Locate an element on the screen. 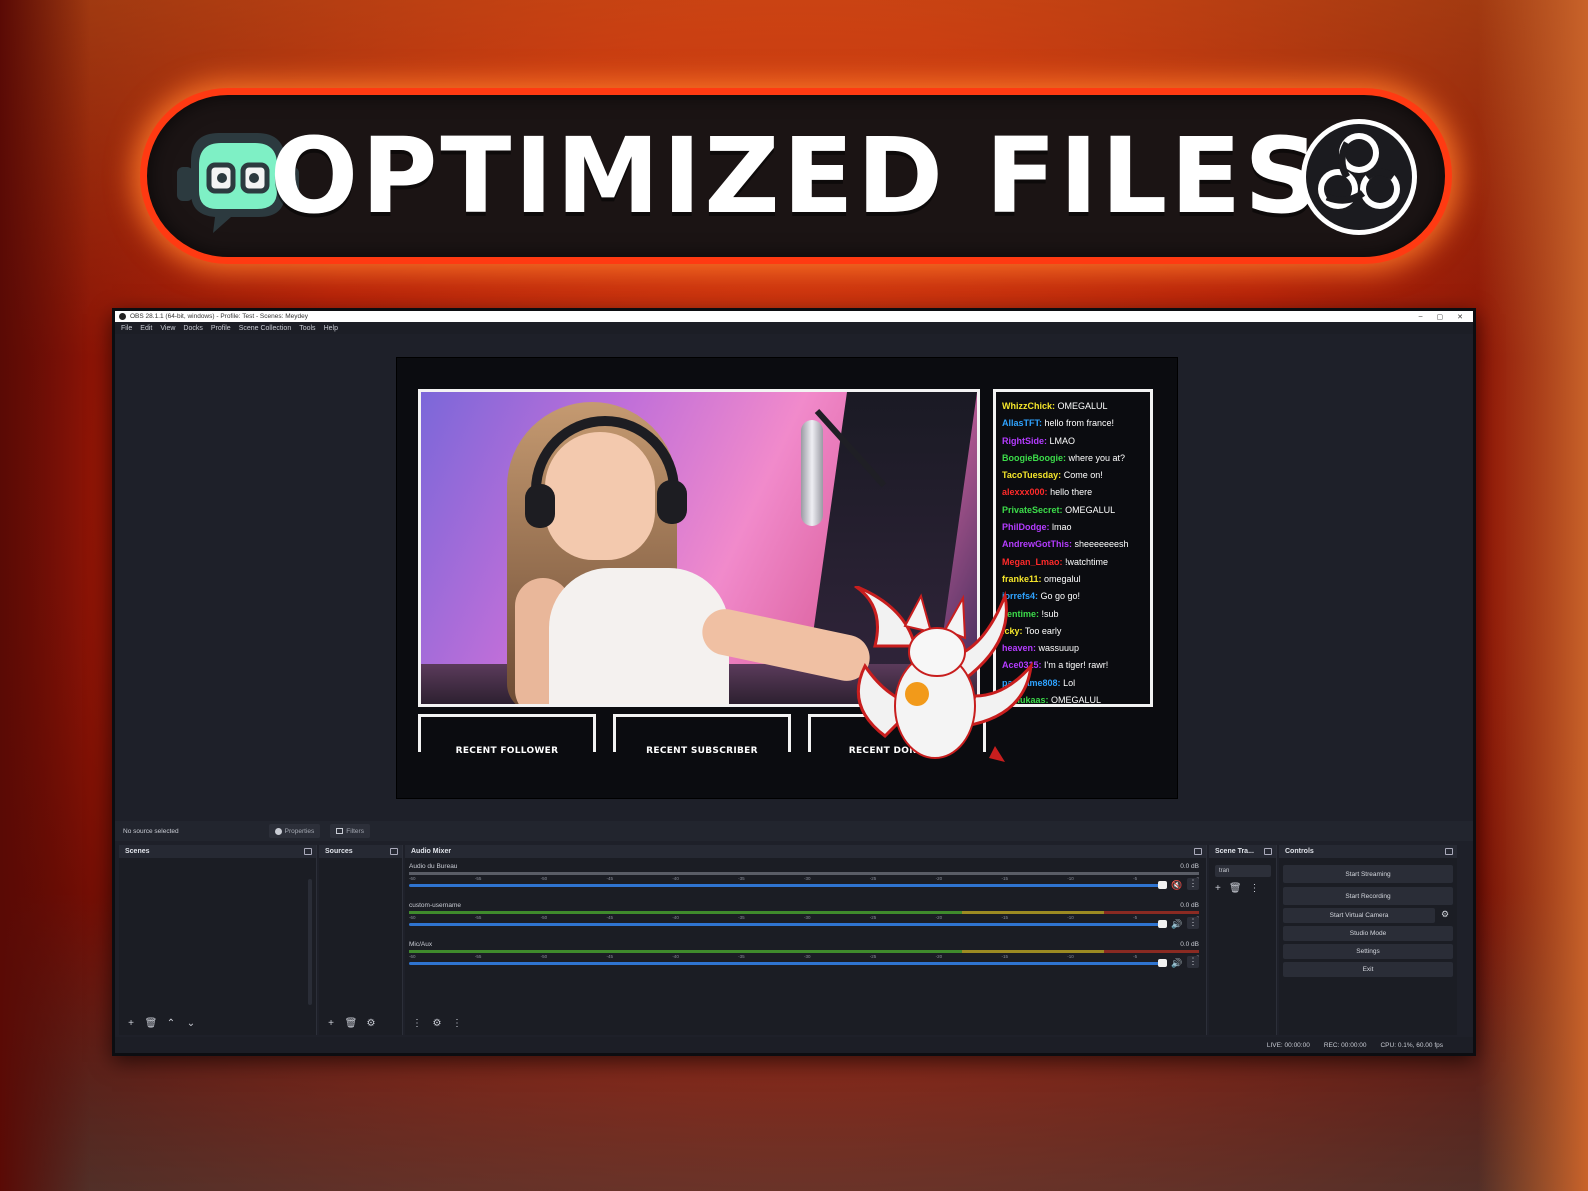 The width and height of the screenshot is (1588, 1191). meter-tick-label: -35 is located at coordinates (741, 956).